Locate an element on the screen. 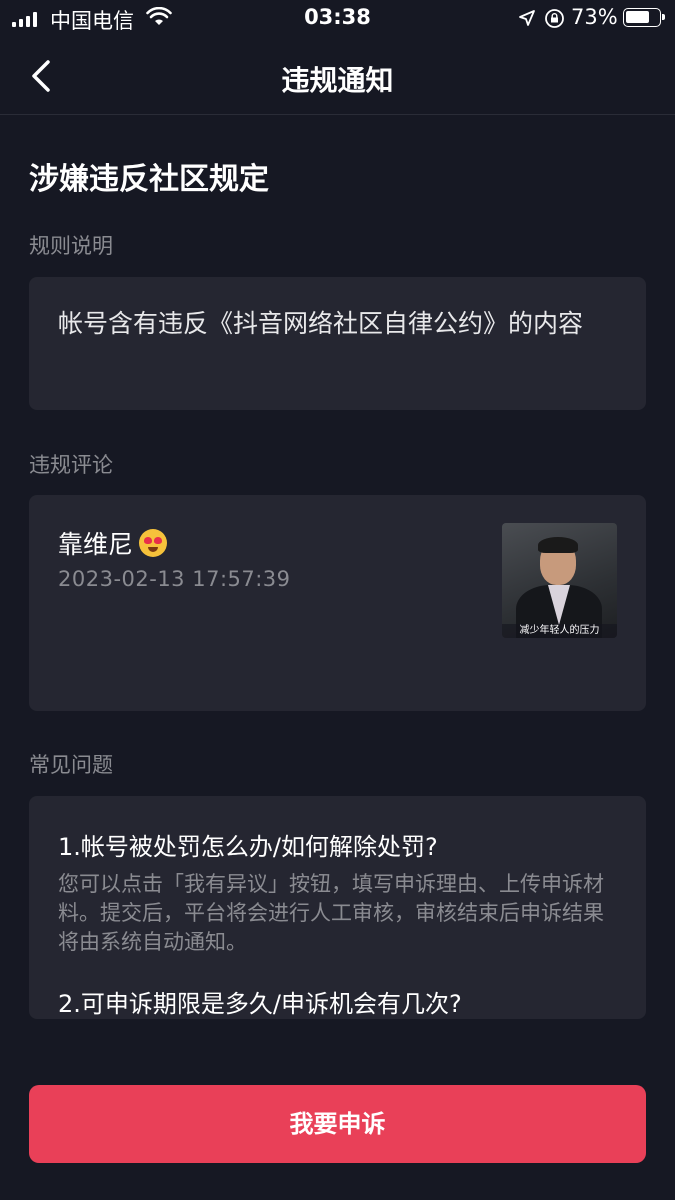 Image resolution: width=675 pixels, height=1200 pixels. faq-question-2: 2.可申诉期限是多久/申诉机会有几次? is located at coordinates (260, 1004).